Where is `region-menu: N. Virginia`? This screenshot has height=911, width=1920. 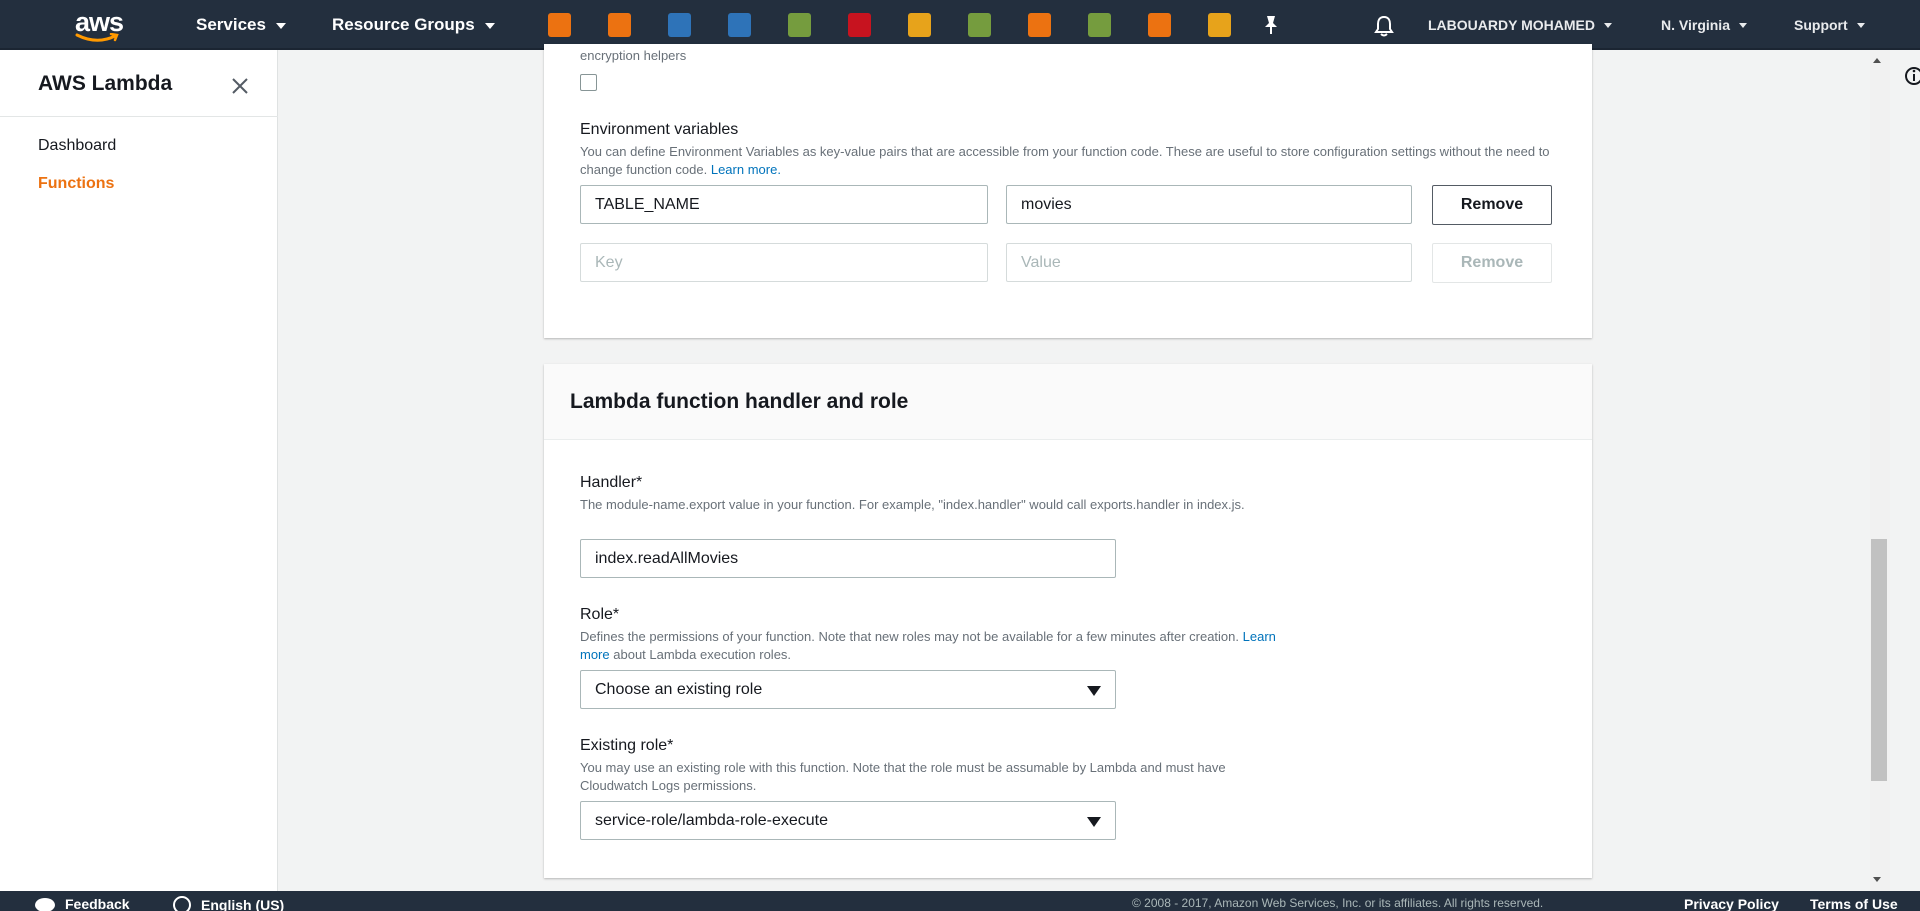
region-menu: N. Virginia is located at coordinates (1704, 25).